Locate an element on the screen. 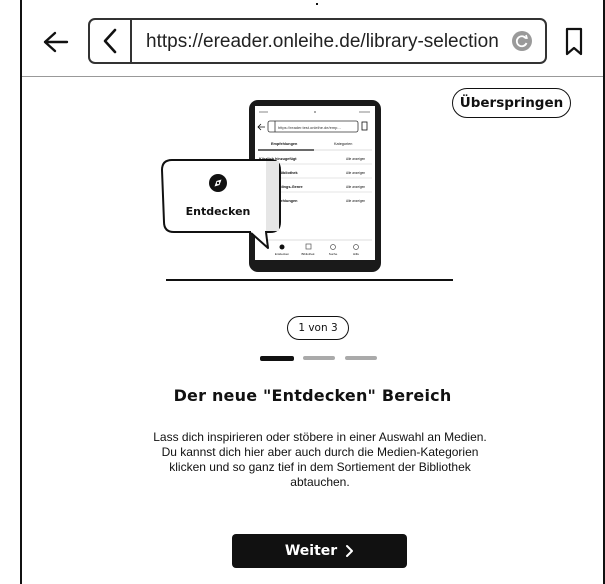 Image resolution: width=605 pixels, height=584 pixels. url-back-button is located at coordinates (111, 41).